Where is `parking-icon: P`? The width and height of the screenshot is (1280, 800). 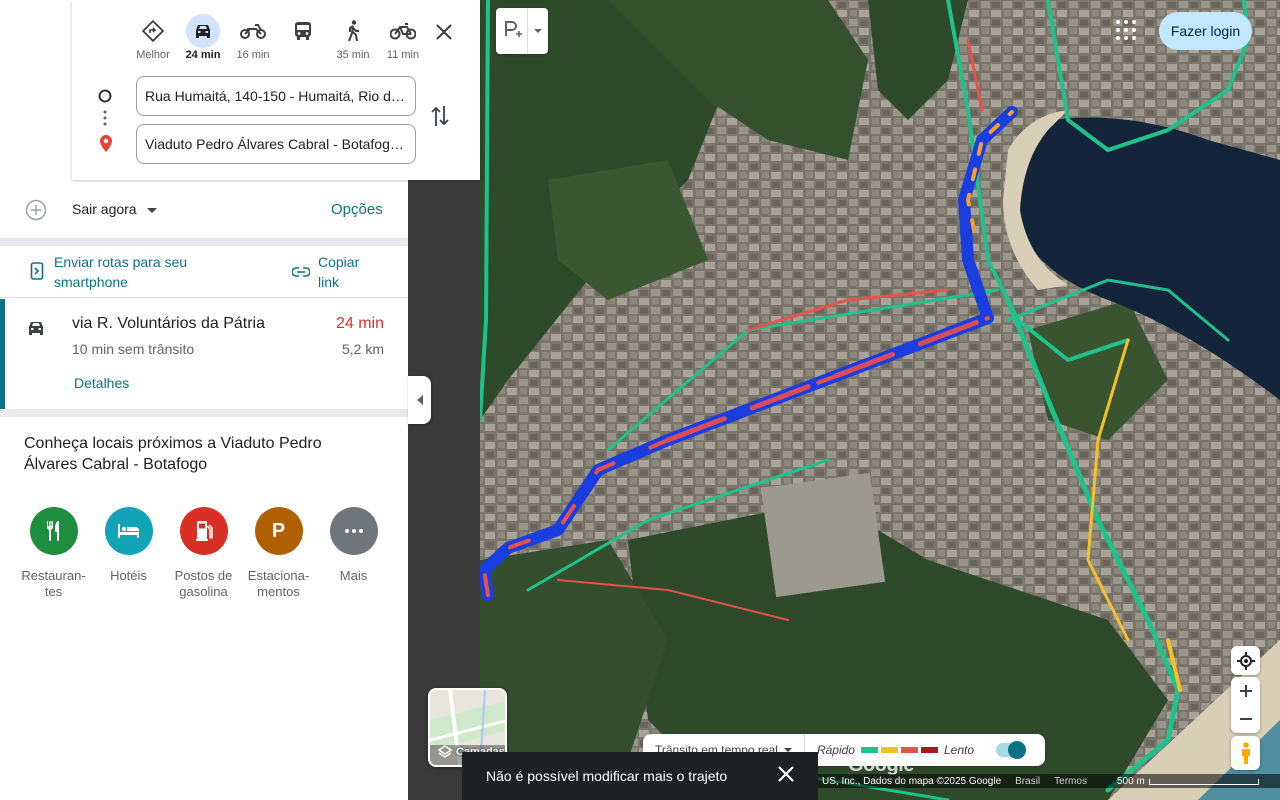
parking-icon: P is located at coordinates (278, 531).